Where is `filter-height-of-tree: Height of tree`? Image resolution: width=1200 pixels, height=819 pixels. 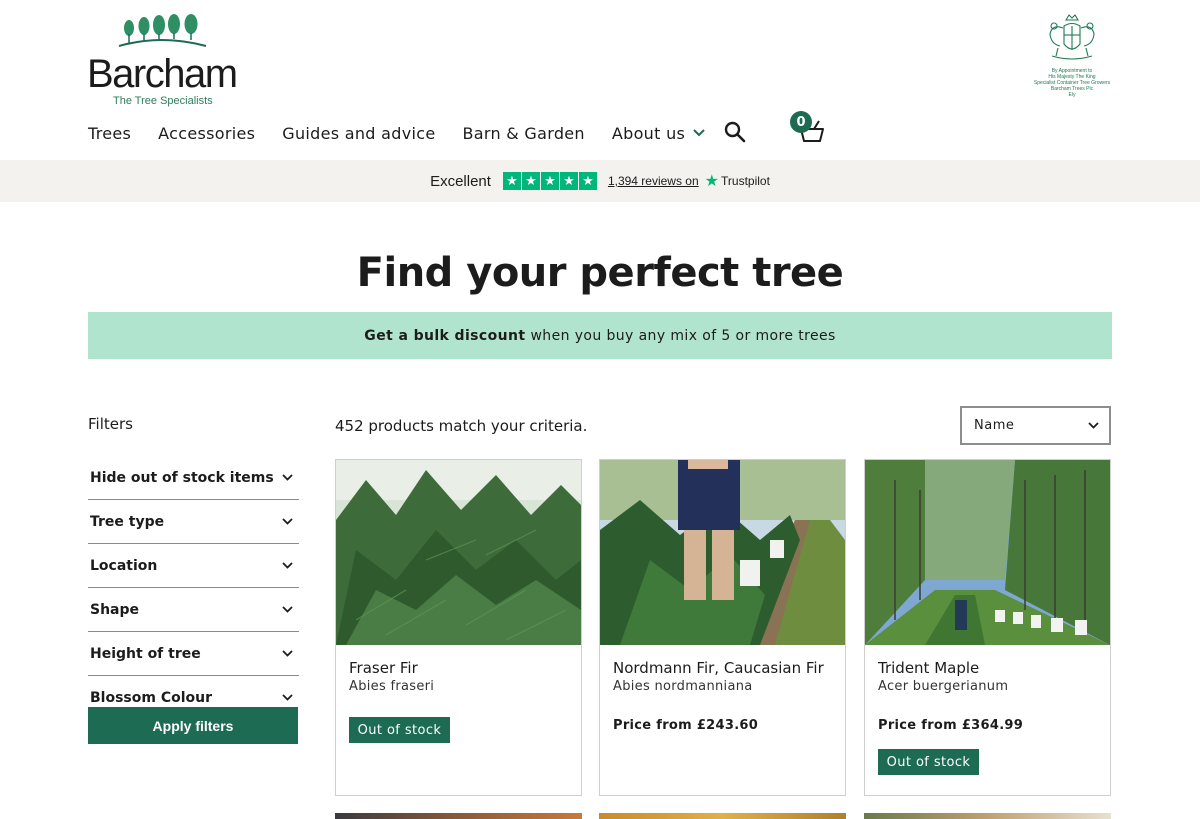
filter-height-of-tree: Height of tree is located at coordinates (193, 654).